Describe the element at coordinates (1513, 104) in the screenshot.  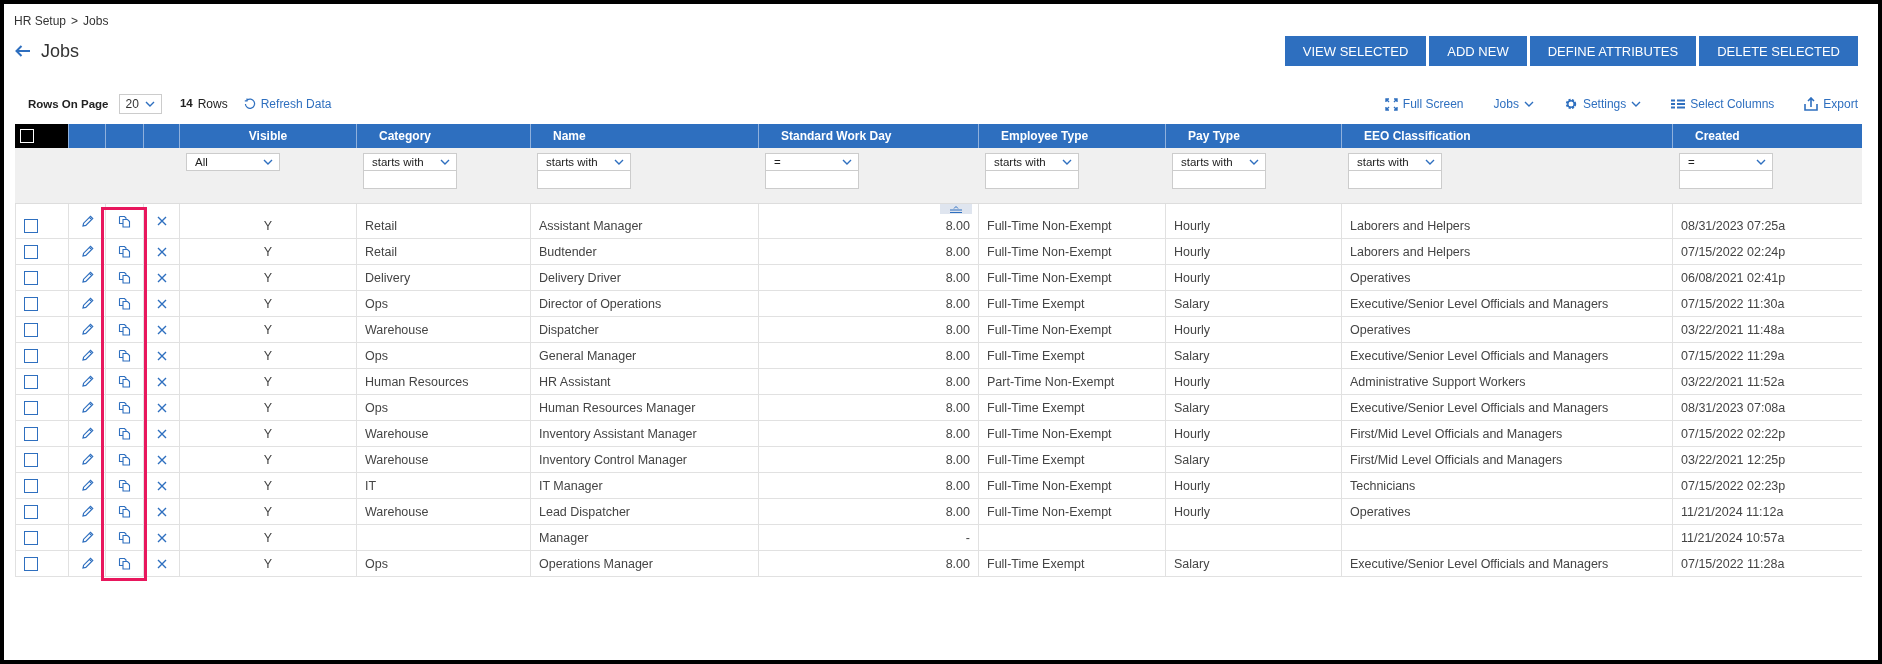
I see `menu-dropdown: Jobs` at that location.